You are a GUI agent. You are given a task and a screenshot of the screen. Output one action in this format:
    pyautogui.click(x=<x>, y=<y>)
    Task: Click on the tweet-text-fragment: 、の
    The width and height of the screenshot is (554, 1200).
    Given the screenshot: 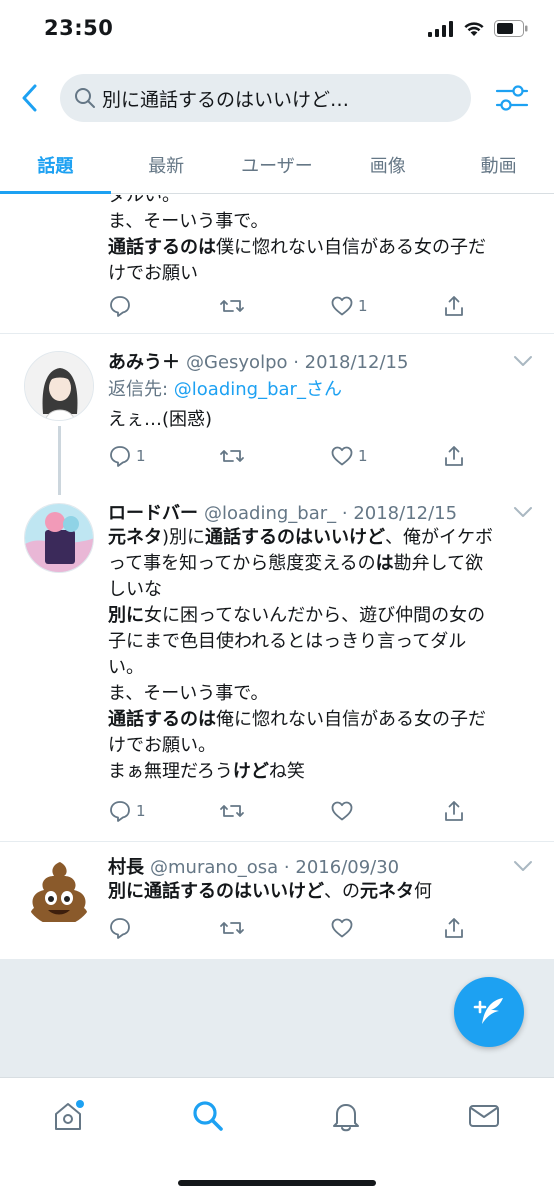 What is the action you would take?
    pyautogui.click(x=342, y=891)
    